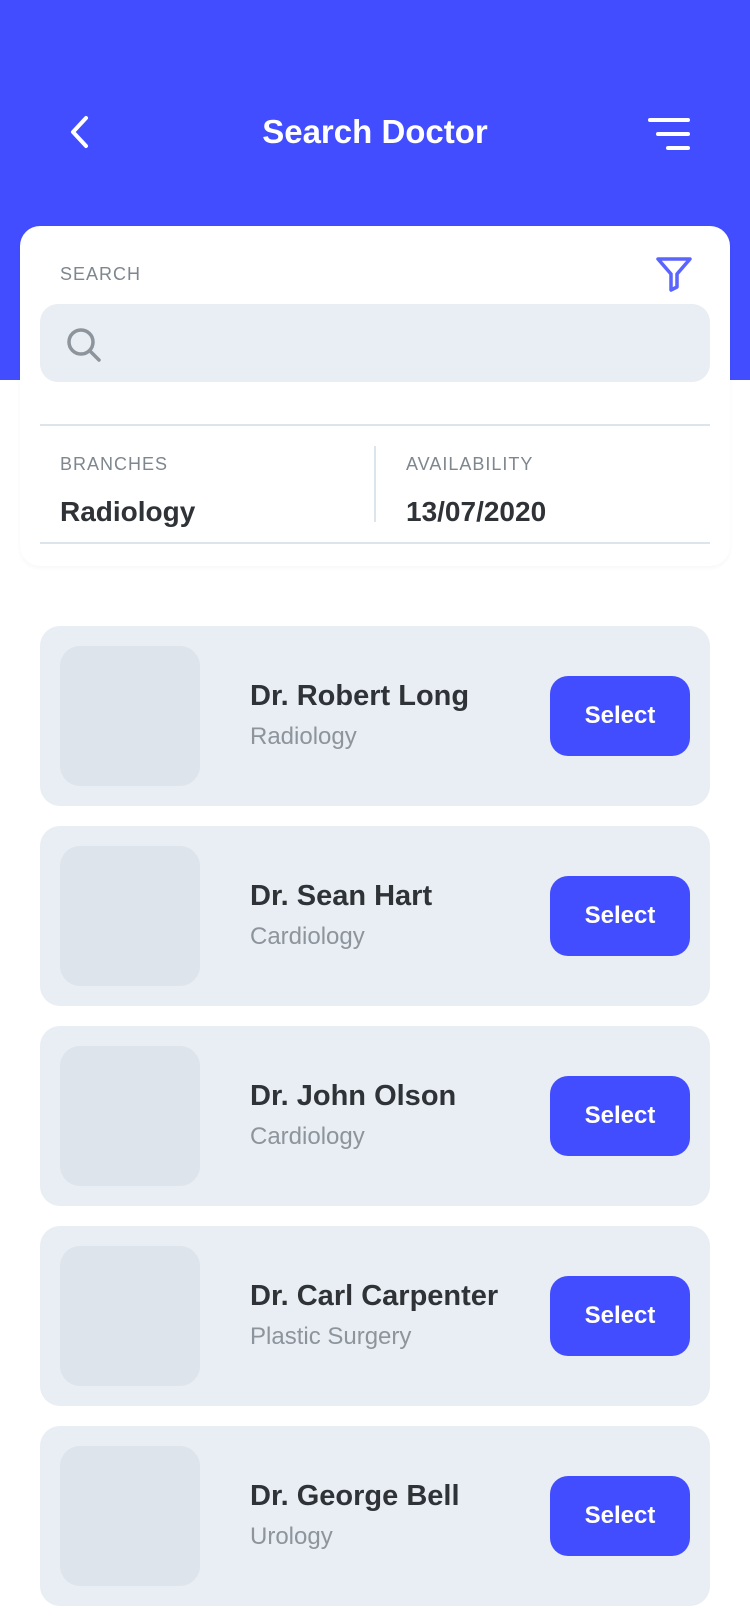 The width and height of the screenshot is (750, 1624). I want to click on menu-button, so click(668, 134).